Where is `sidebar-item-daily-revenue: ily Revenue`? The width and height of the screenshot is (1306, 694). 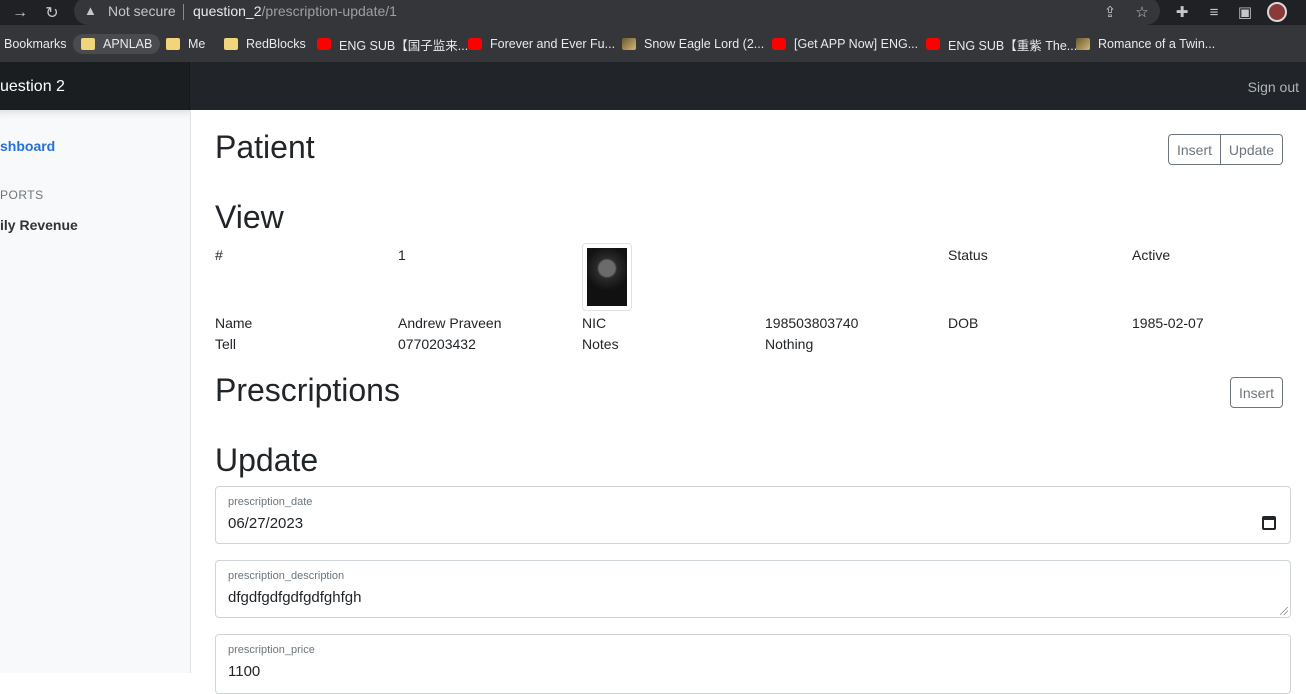 sidebar-item-daily-revenue: ily Revenue is located at coordinates (39, 225).